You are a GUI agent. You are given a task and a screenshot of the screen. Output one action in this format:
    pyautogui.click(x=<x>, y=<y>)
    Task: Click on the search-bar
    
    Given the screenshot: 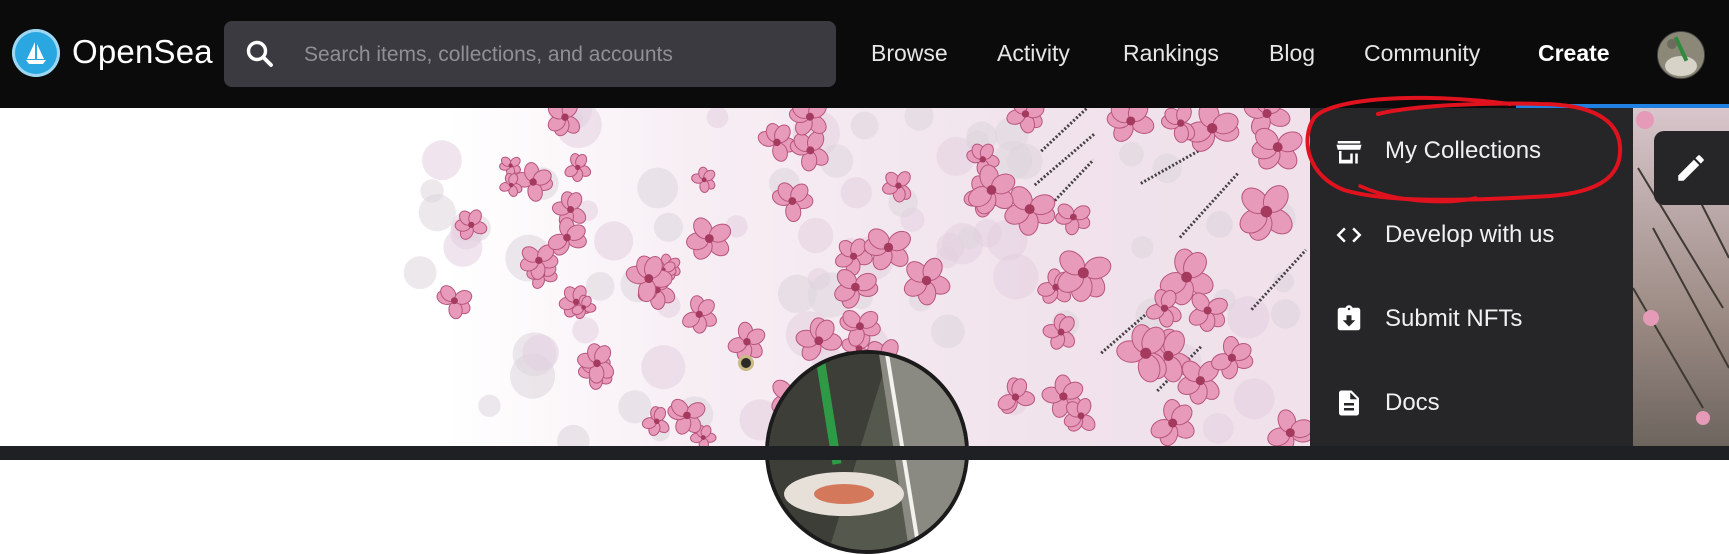 What is the action you would take?
    pyautogui.click(x=530, y=54)
    